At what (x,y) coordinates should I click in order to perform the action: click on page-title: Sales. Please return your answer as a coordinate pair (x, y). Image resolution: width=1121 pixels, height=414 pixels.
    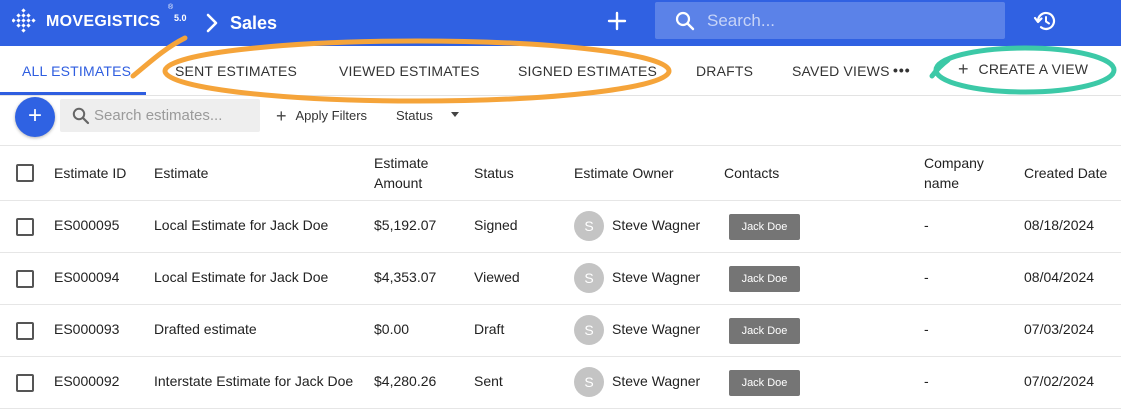
    Looking at the image, I should click on (254, 23).